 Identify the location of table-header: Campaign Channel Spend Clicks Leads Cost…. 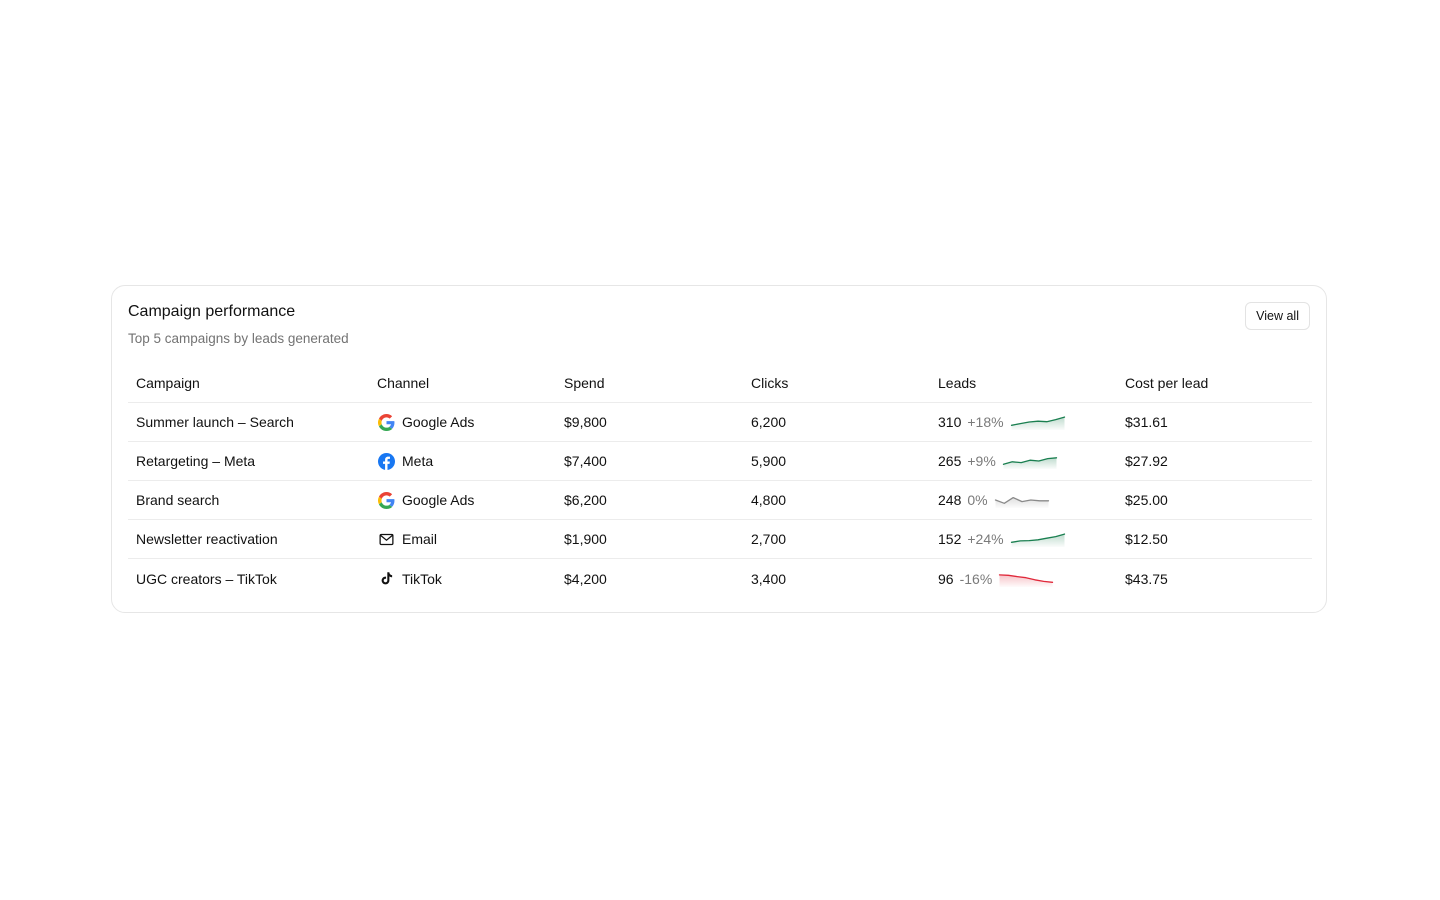
(720, 383).